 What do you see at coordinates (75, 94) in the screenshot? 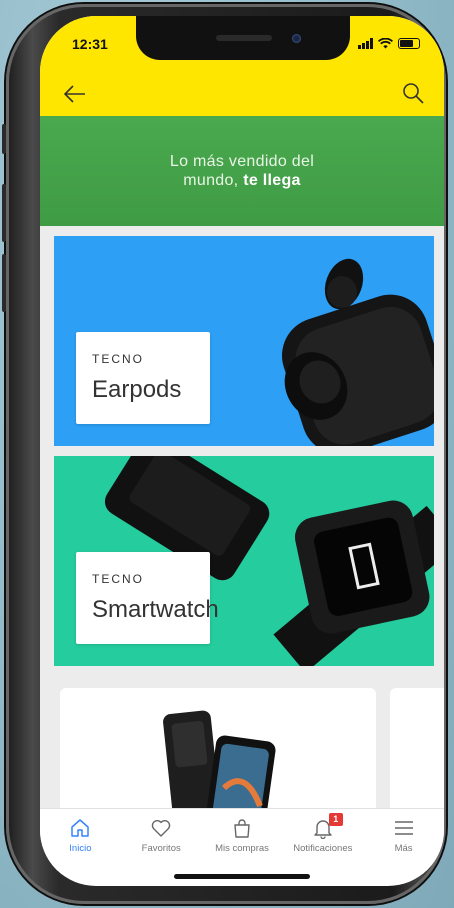
I see `back-arrow-icon` at bounding box center [75, 94].